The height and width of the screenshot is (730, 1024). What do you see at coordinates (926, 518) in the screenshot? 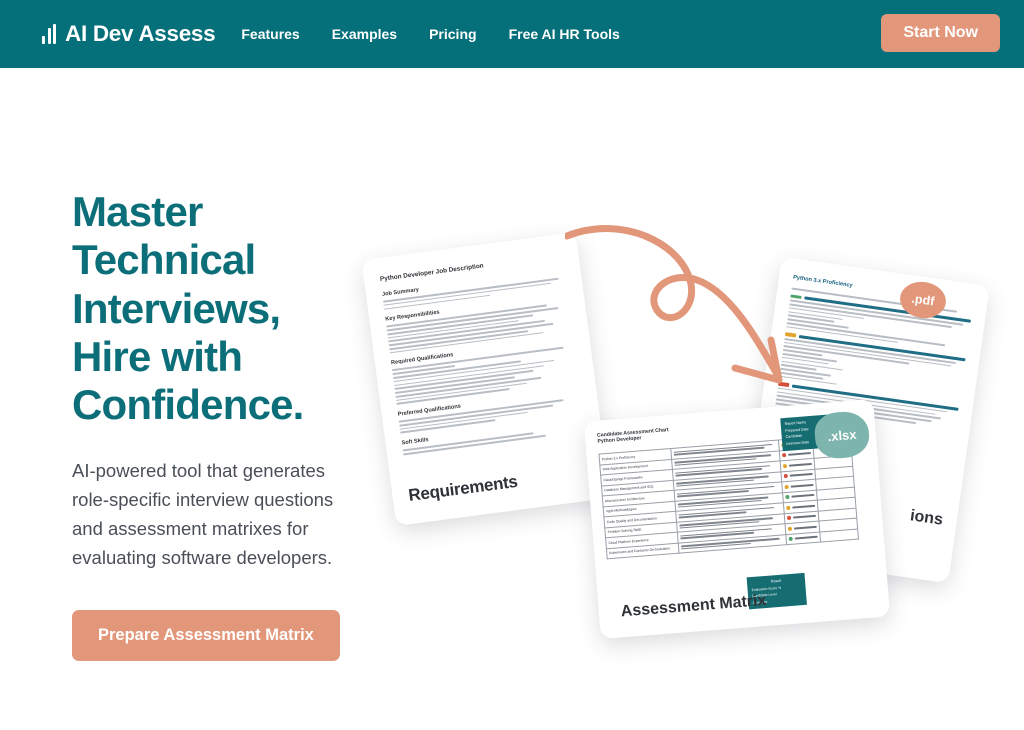
I see `questions-doc-caption: ions` at bounding box center [926, 518].